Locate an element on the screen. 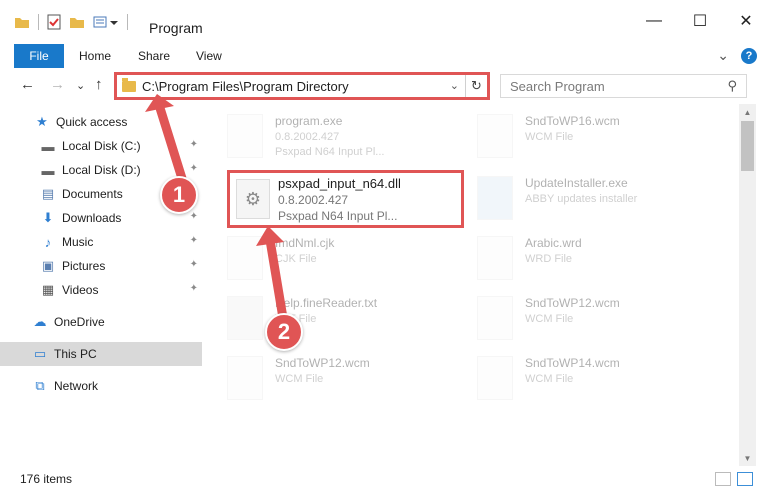 The image size is (769, 499). sidebar-item-label: Pictures is located at coordinates (84, 266).